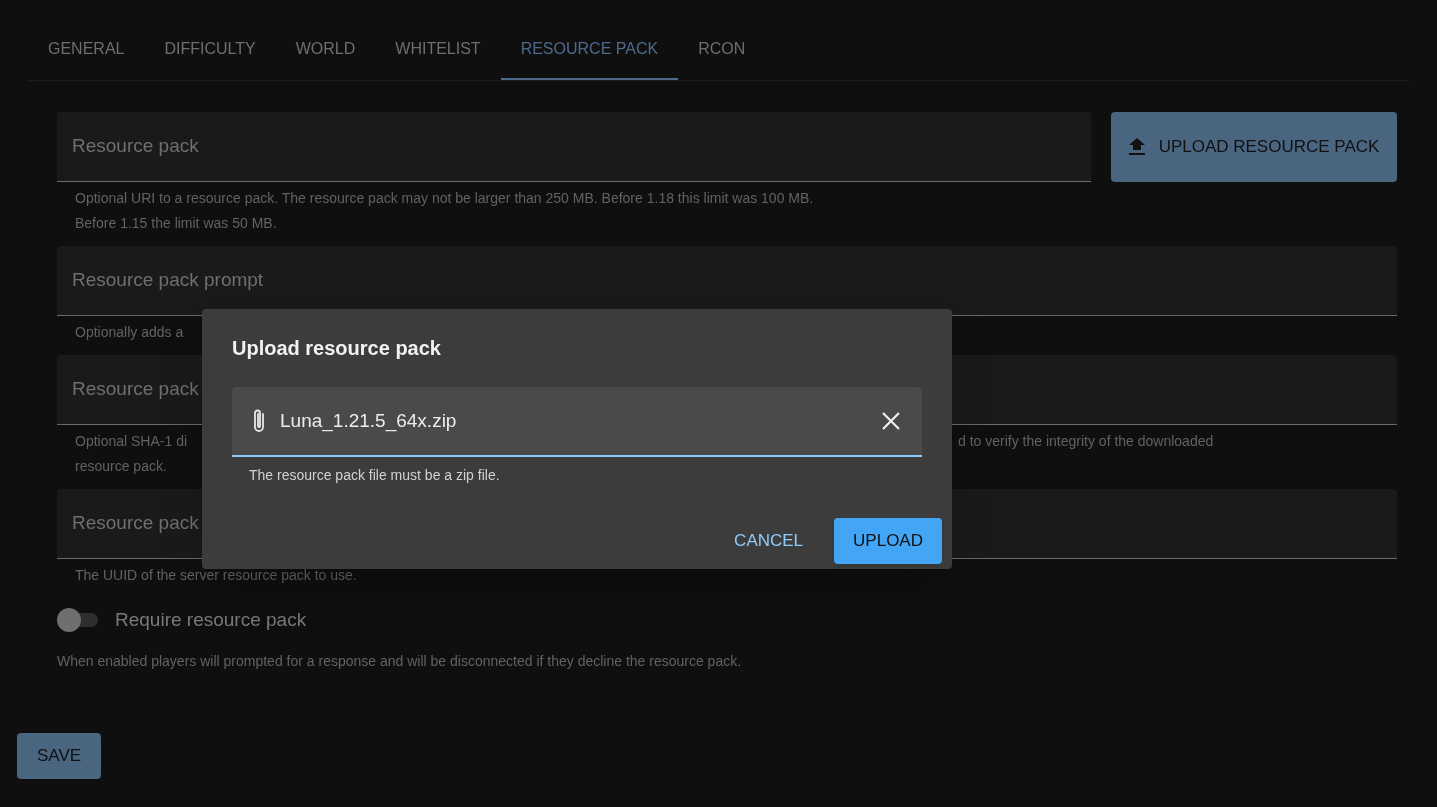 The height and width of the screenshot is (807, 1437). Describe the element at coordinates (888, 541) in the screenshot. I see `upload-button: UPLOAD` at that location.